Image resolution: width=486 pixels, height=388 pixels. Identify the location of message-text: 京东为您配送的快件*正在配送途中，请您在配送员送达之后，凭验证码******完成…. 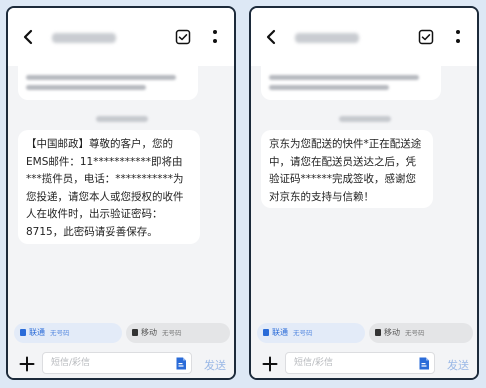
(345, 170).